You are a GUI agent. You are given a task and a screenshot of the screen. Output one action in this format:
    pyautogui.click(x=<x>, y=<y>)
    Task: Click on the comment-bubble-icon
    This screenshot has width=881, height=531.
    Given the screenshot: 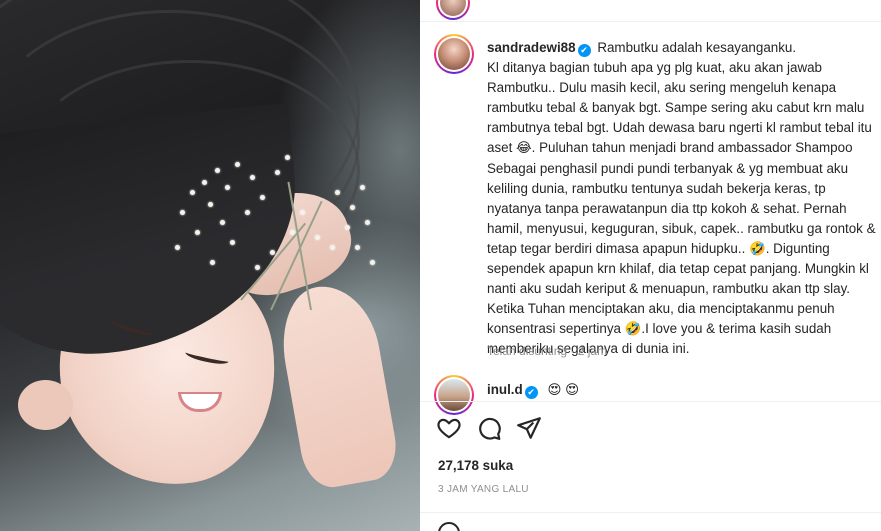 What is the action you would take?
    pyautogui.click(x=489, y=428)
    